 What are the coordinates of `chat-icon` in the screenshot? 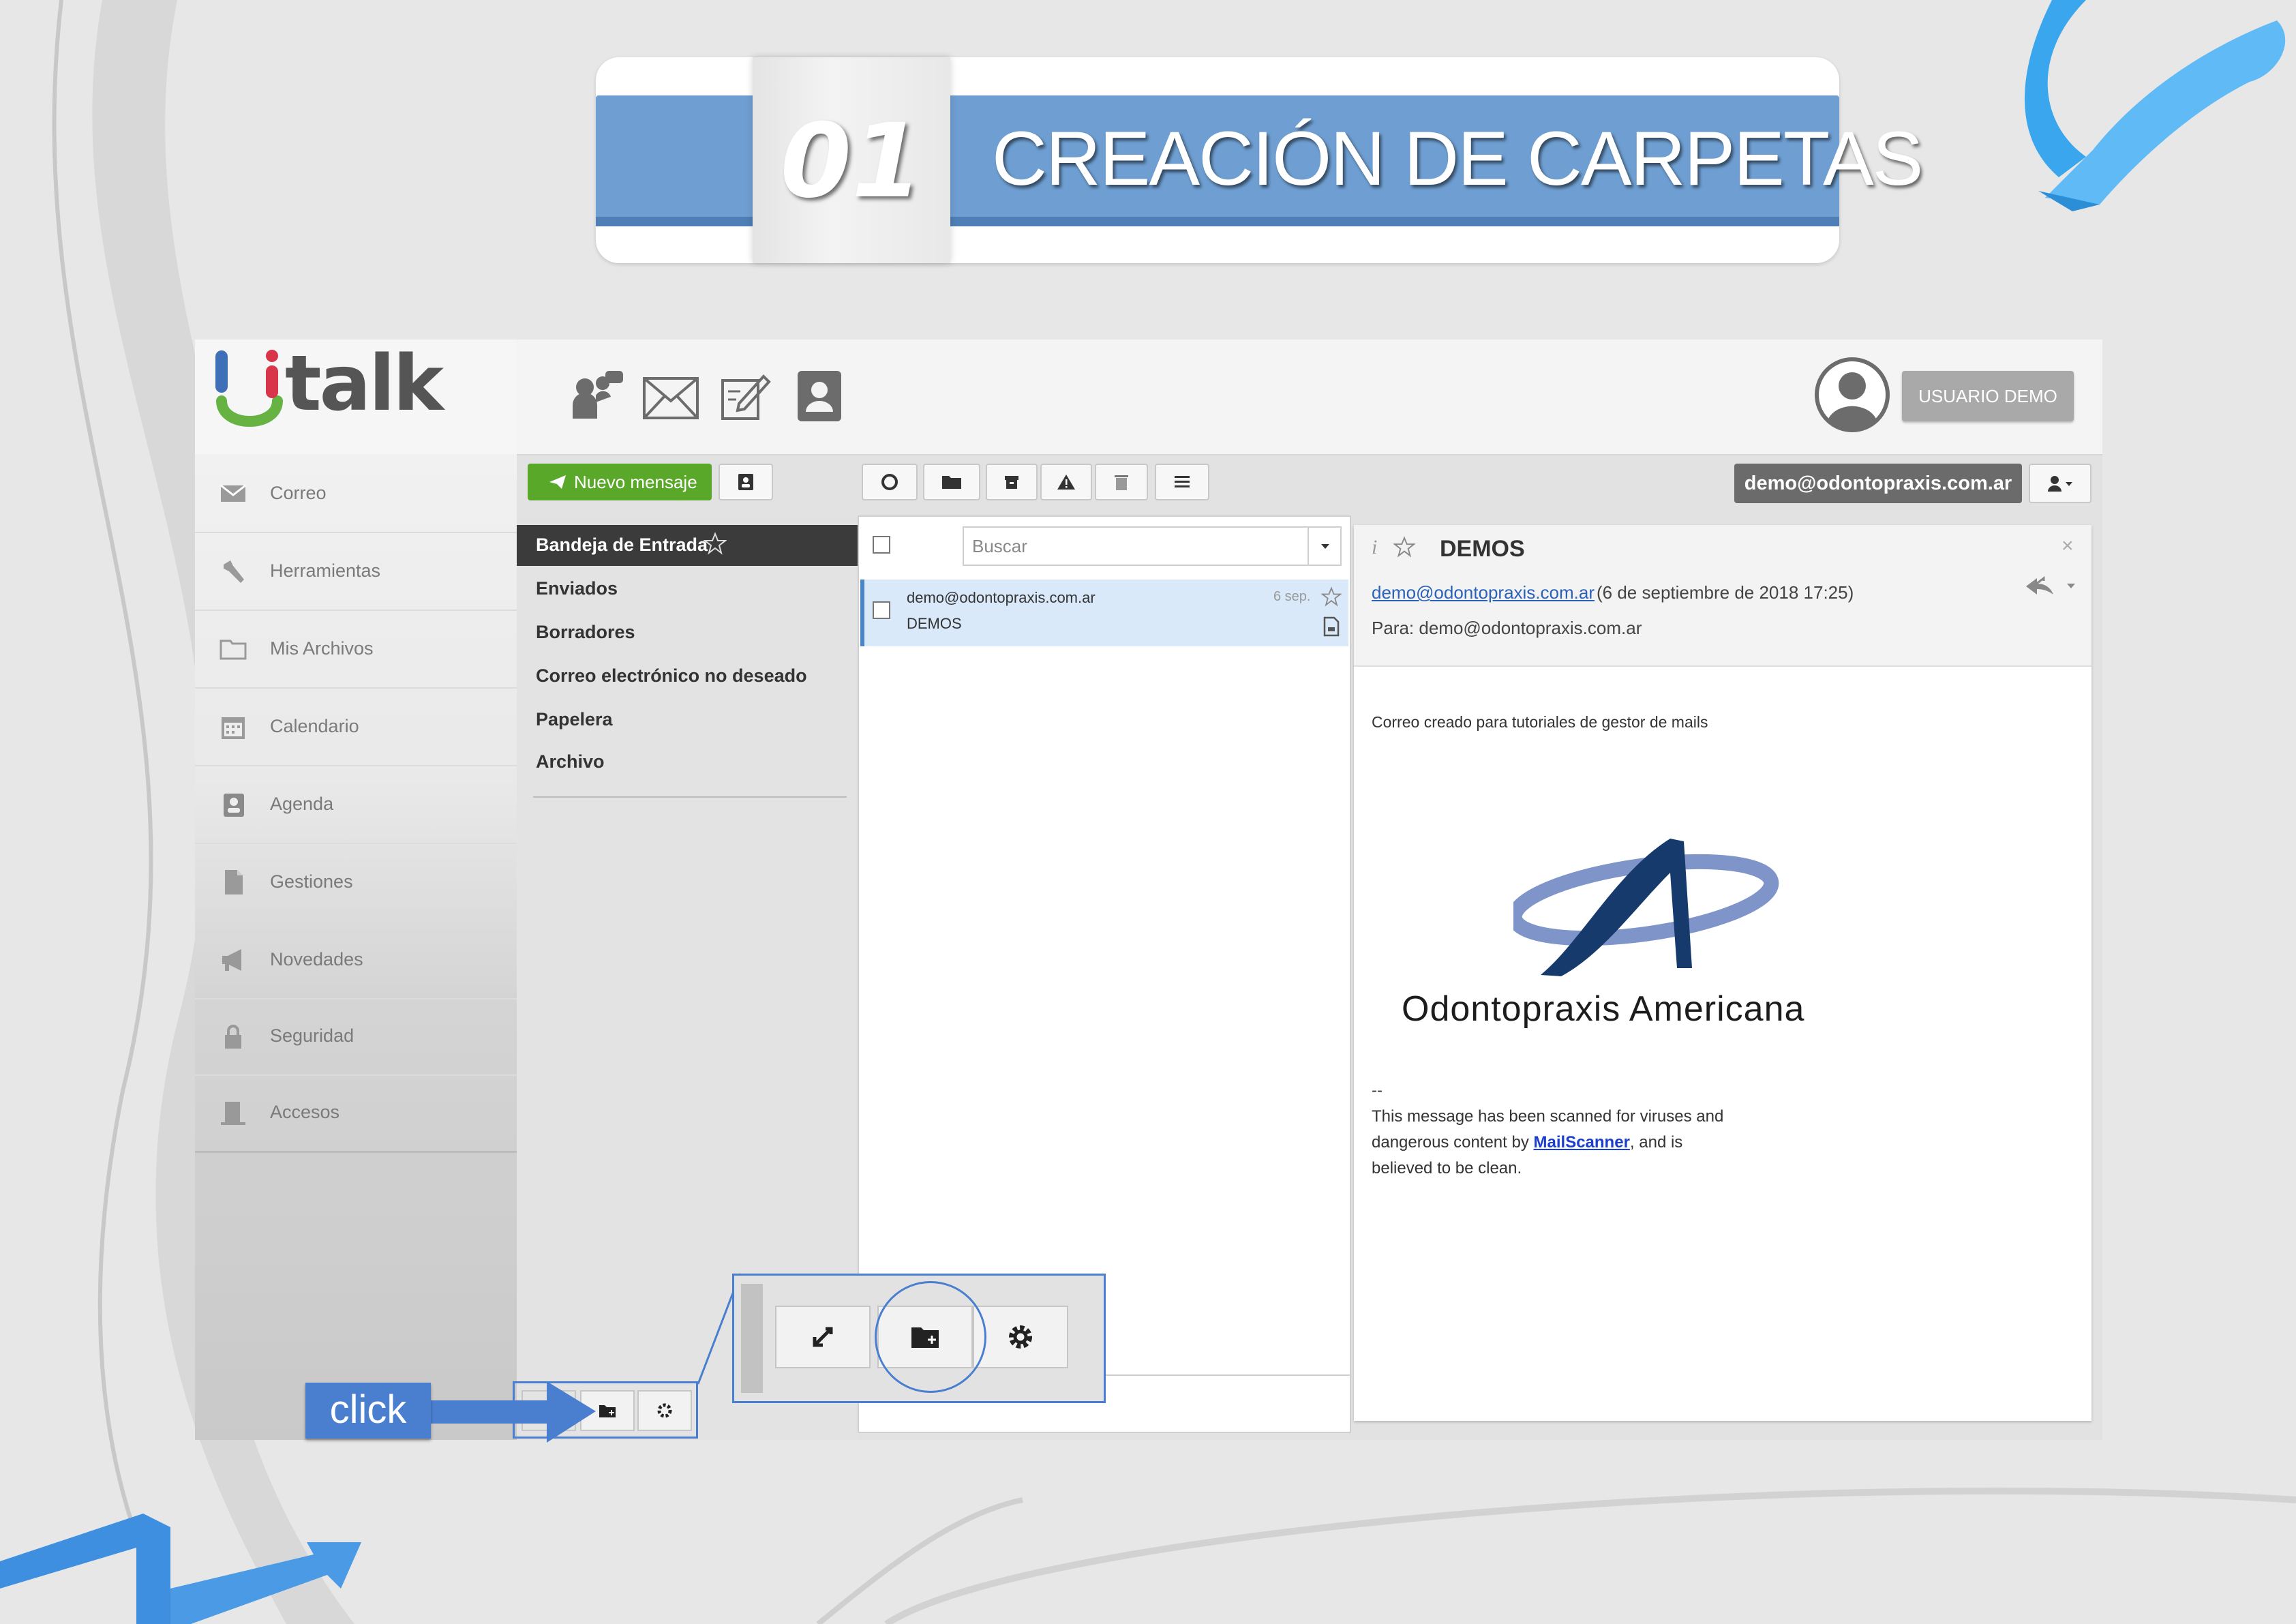 It's located at (595, 395).